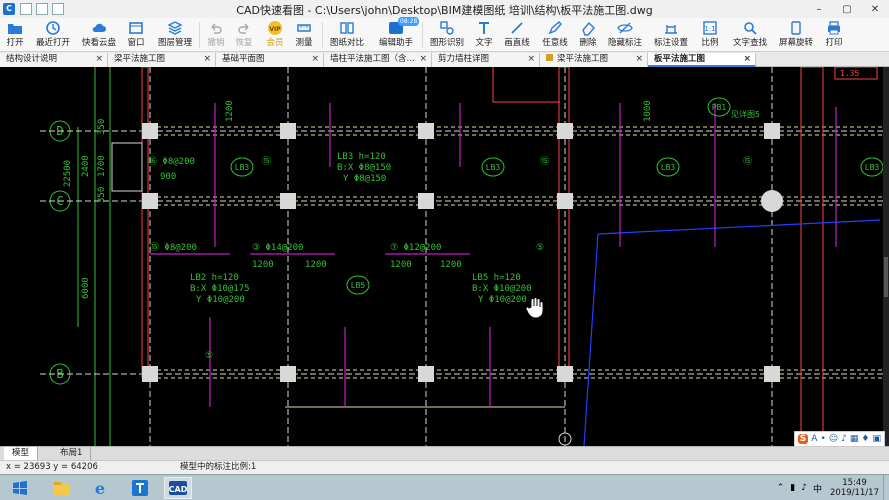  Describe the element at coordinates (304, 28) in the screenshot. I see `ruler-icon` at that location.